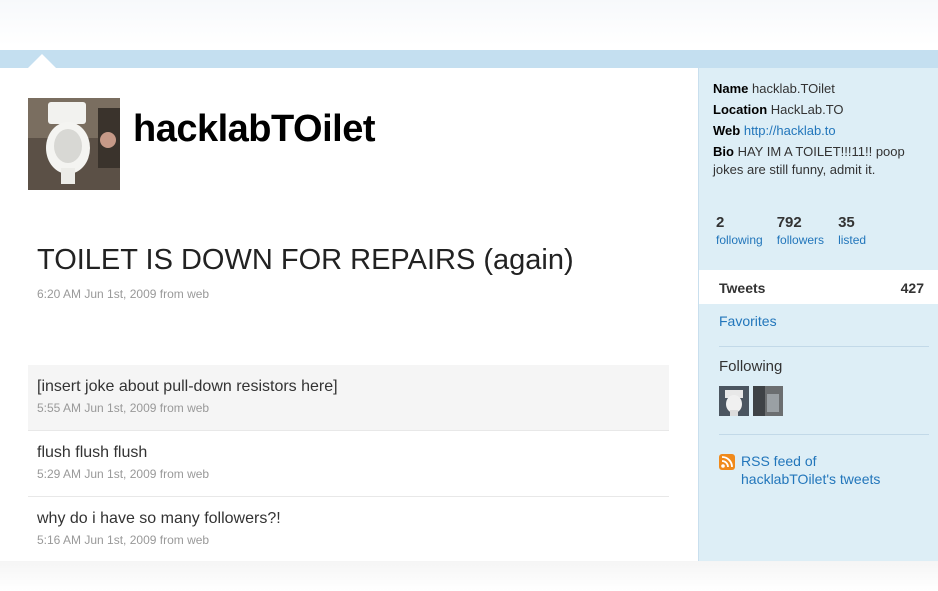 This screenshot has height=591, width=938. I want to click on web-row: Web http://hacklab.to, so click(820, 131).